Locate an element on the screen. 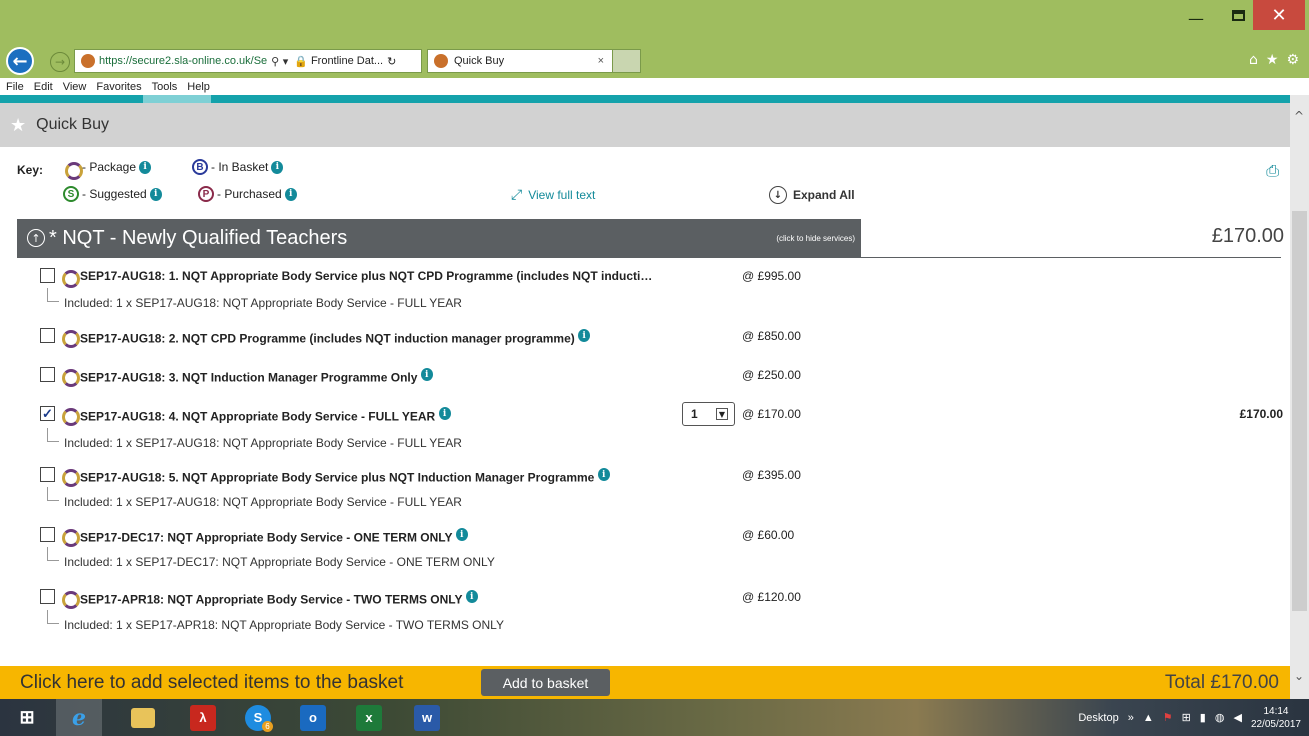 The image size is (1309, 736). item-checkbox-checked: ✓ is located at coordinates (47, 413).